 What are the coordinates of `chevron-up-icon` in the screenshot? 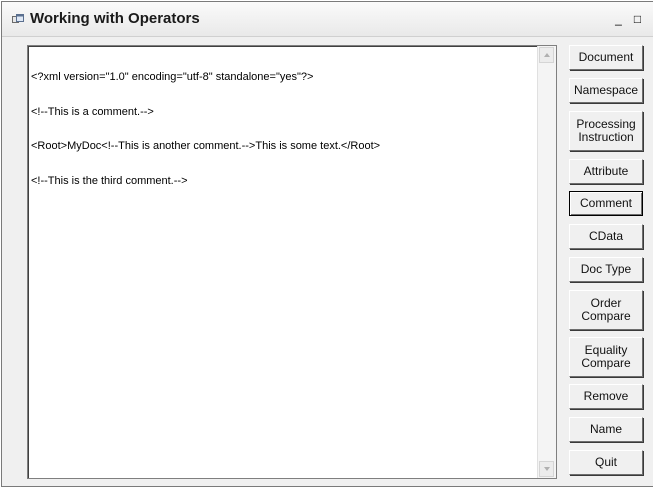 It's located at (547, 55).